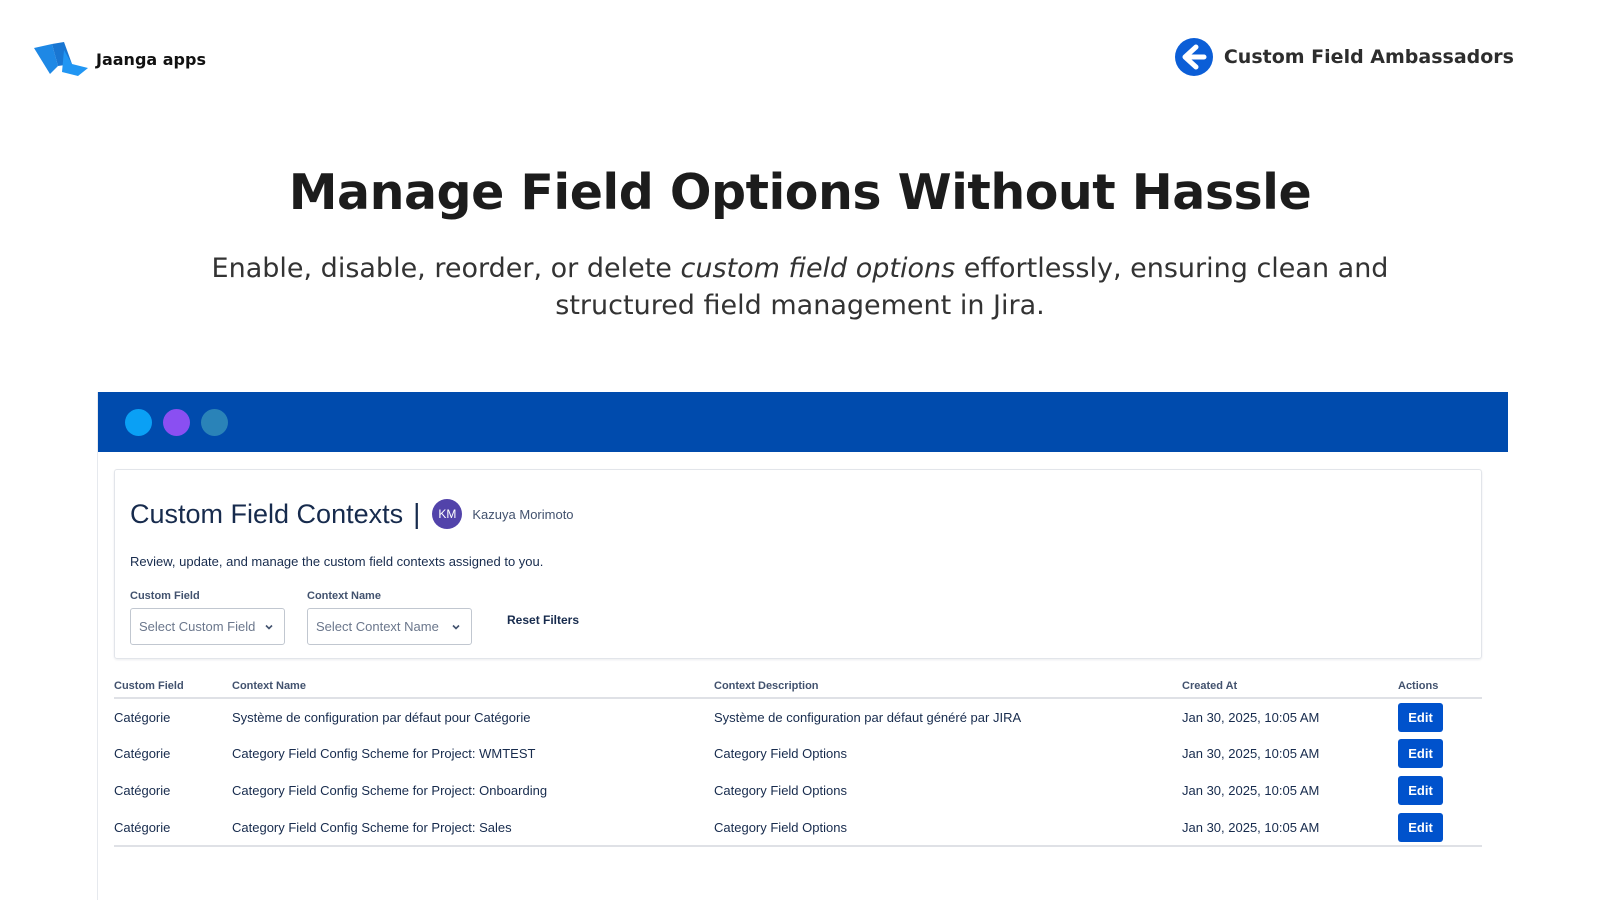 This screenshot has height=900, width=1600. Describe the element at coordinates (138, 422) in the screenshot. I see `window-dot-blue` at that location.